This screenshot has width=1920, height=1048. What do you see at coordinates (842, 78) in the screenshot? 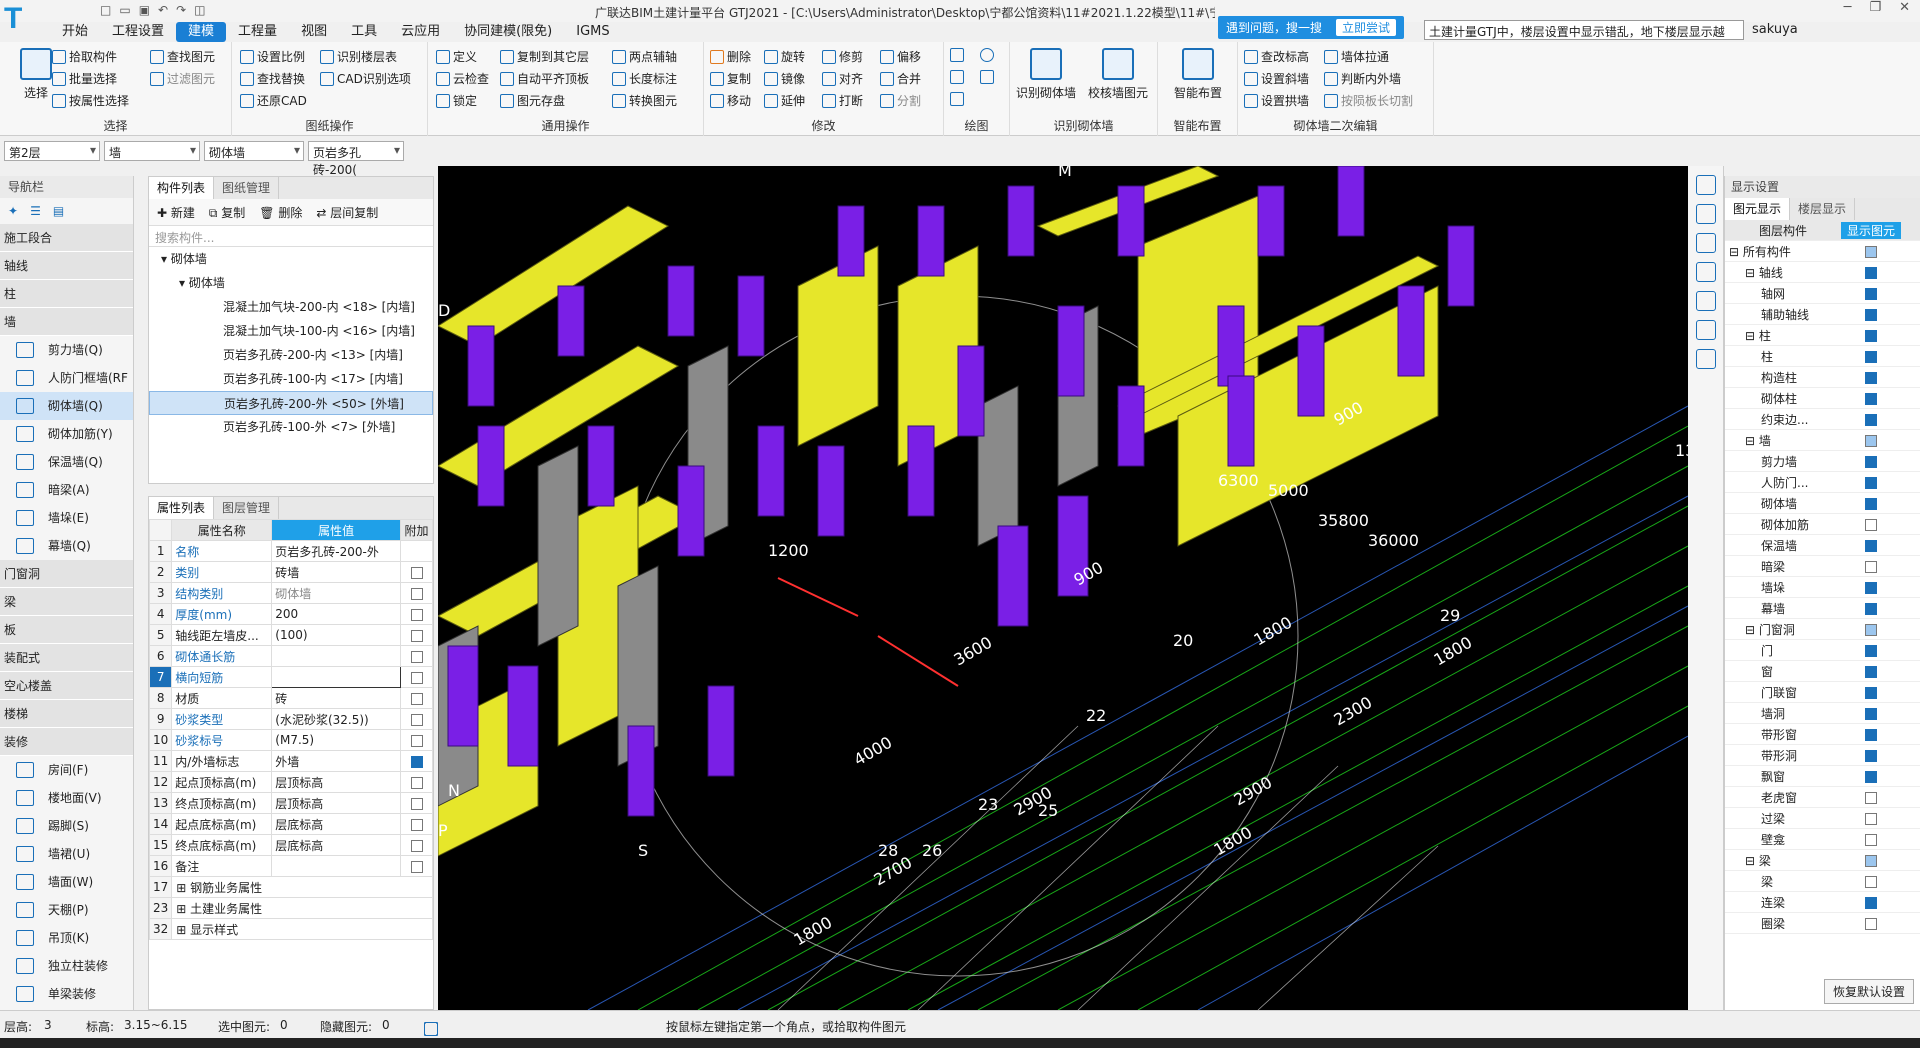
I see `align-button: 对齐` at bounding box center [842, 78].